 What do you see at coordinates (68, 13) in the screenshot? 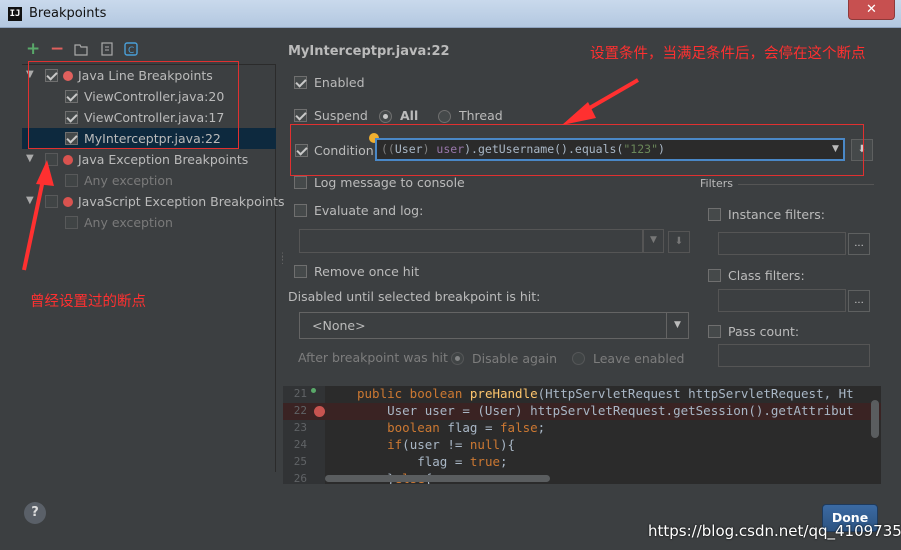
I see `window-title: Breakpoints` at bounding box center [68, 13].